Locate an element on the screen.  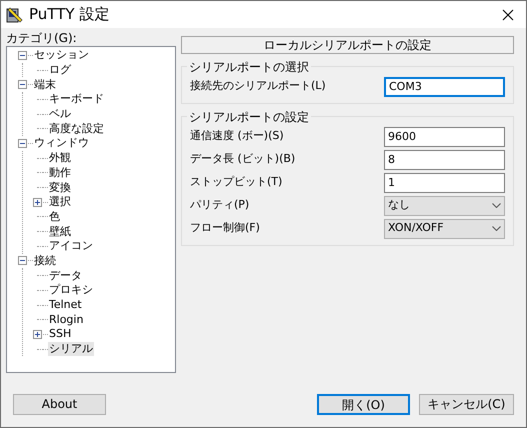
input-field: 8 is located at coordinates (444, 160).